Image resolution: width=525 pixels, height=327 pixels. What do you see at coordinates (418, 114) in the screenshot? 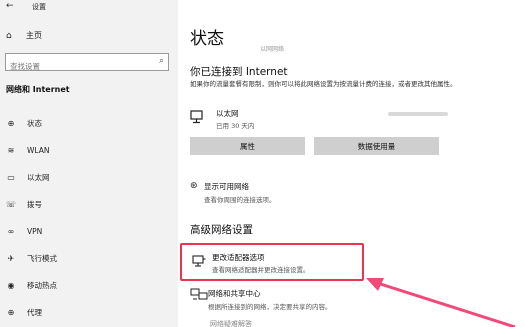
I see `blurred-value` at bounding box center [418, 114].